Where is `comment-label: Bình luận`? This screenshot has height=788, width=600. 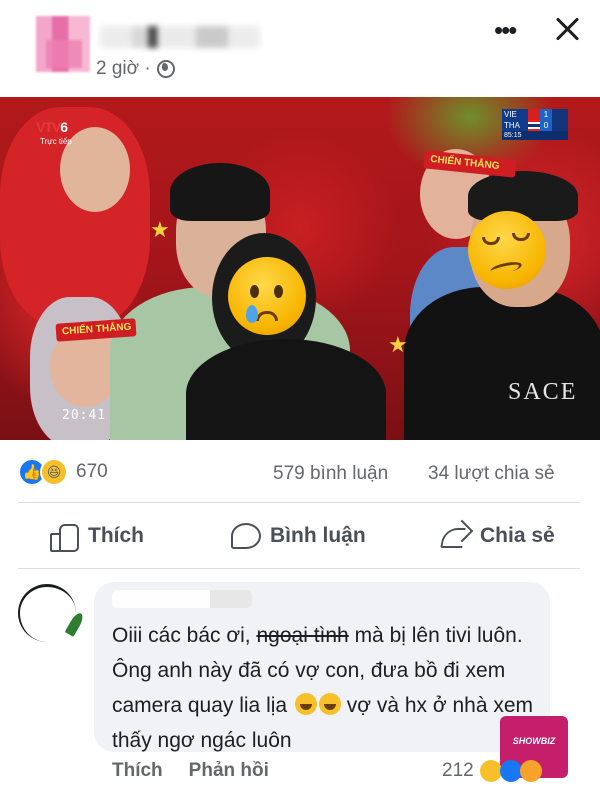 comment-label: Bình luận is located at coordinates (318, 535).